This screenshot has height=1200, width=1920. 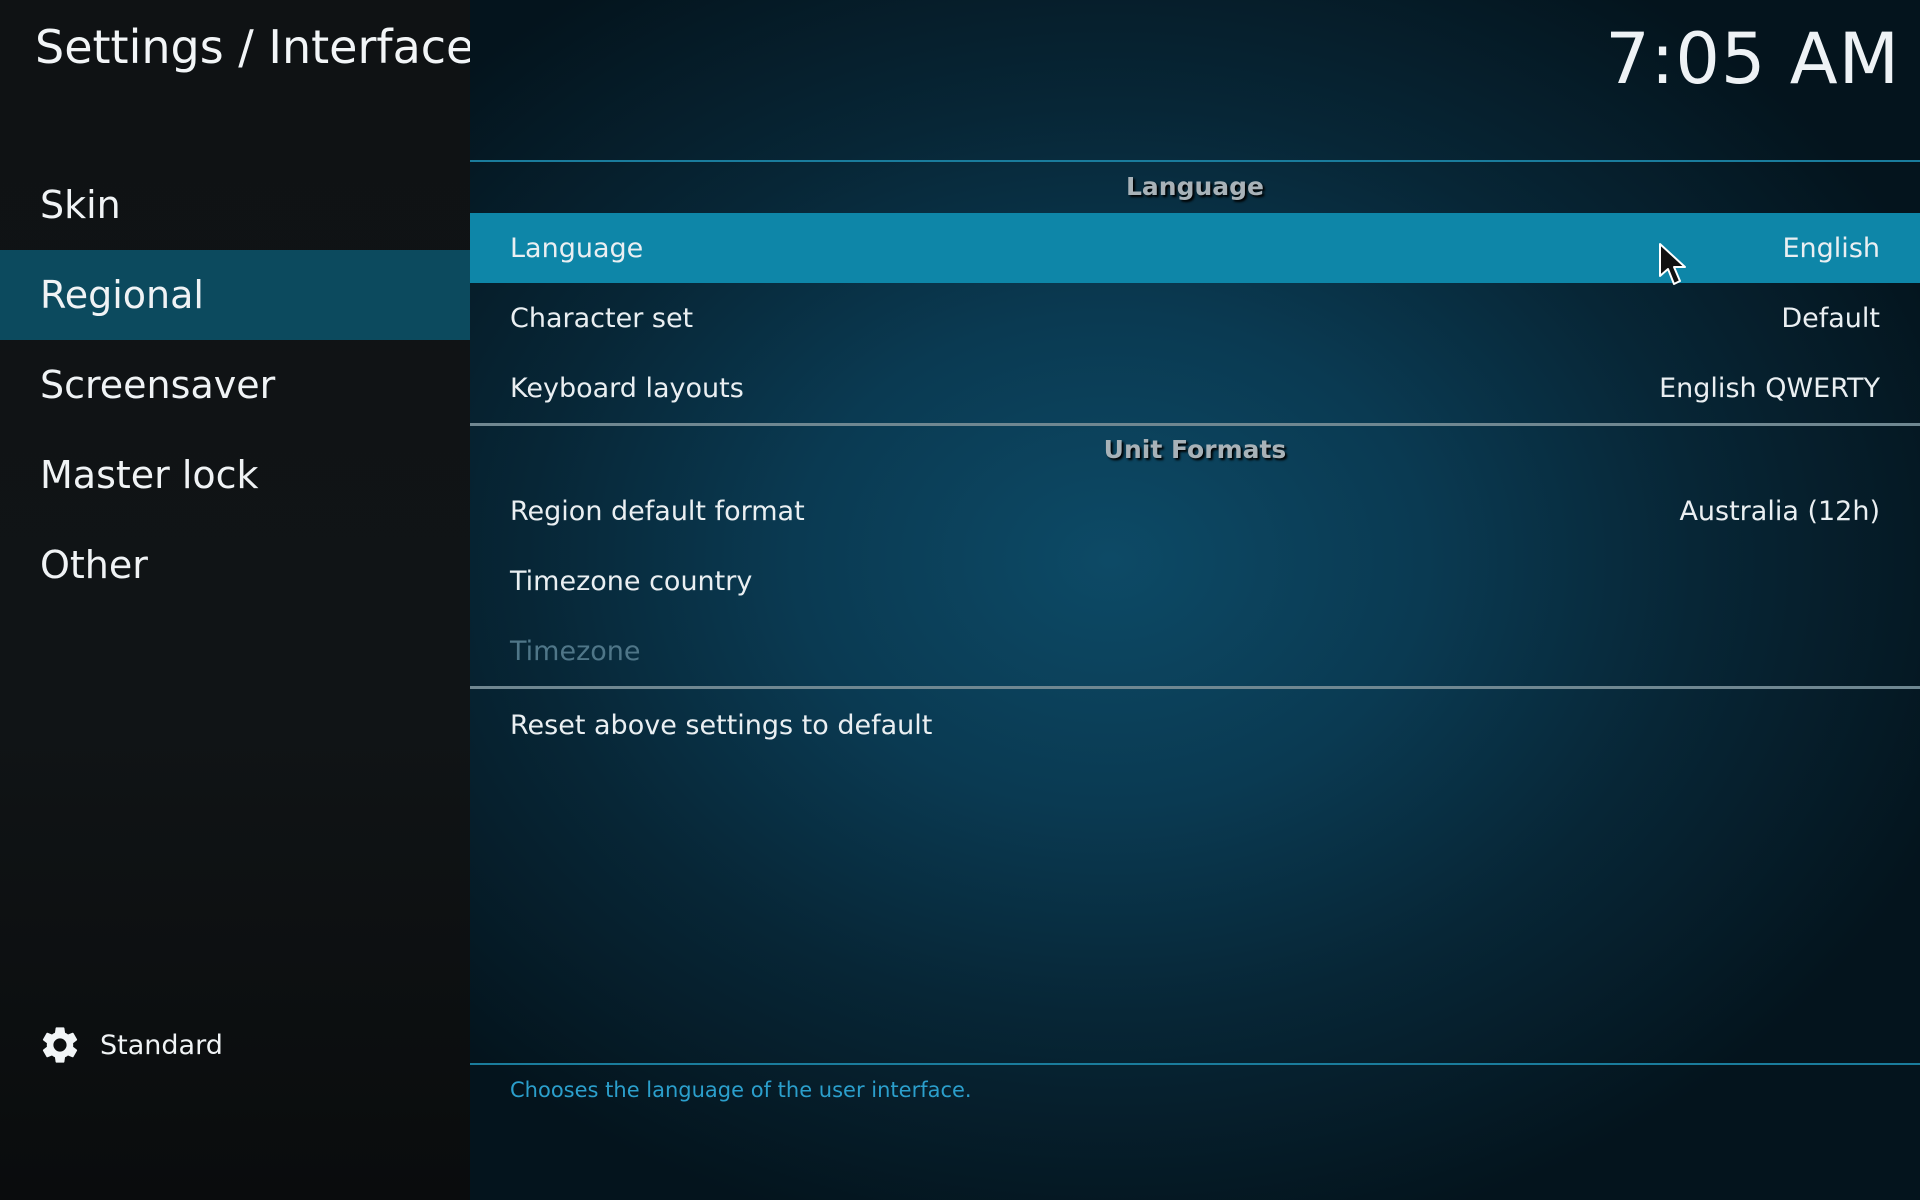 I want to click on setting-label: Reset above settings to default, so click(x=721, y=725).